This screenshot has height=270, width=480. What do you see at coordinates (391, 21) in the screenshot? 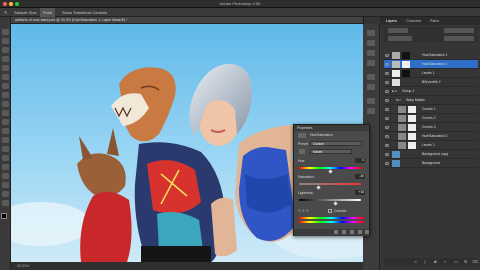
I see `tab-layers: Layers` at bounding box center [391, 21].